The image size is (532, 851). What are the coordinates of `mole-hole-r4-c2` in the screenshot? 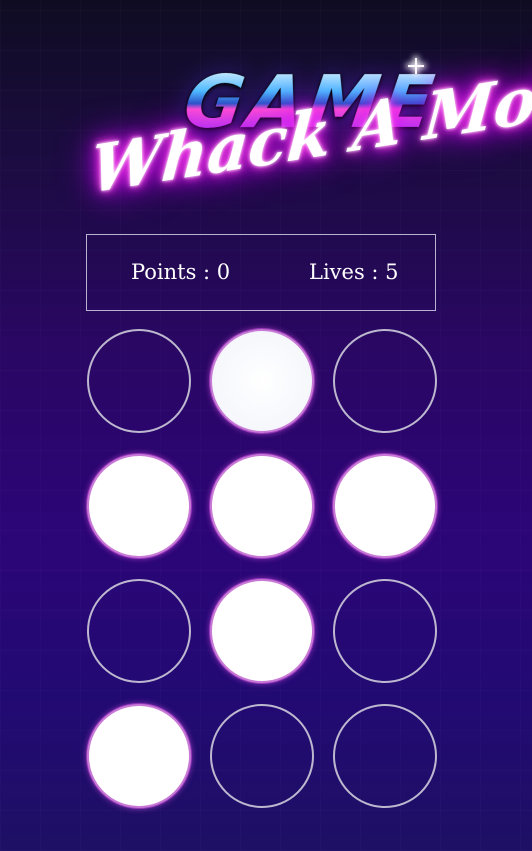 It's located at (262, 756).